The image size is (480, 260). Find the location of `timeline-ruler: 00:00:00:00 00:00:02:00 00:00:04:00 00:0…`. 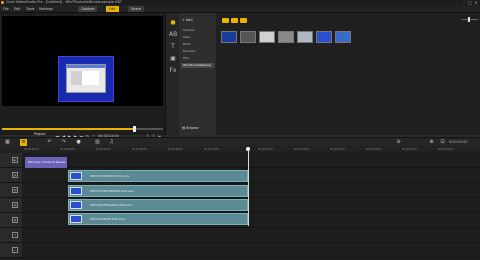

timeline-ruler: 00:00:00:00 00:00:02:00 00:00:04:00 00:0… is located at coordinates (240, 149).